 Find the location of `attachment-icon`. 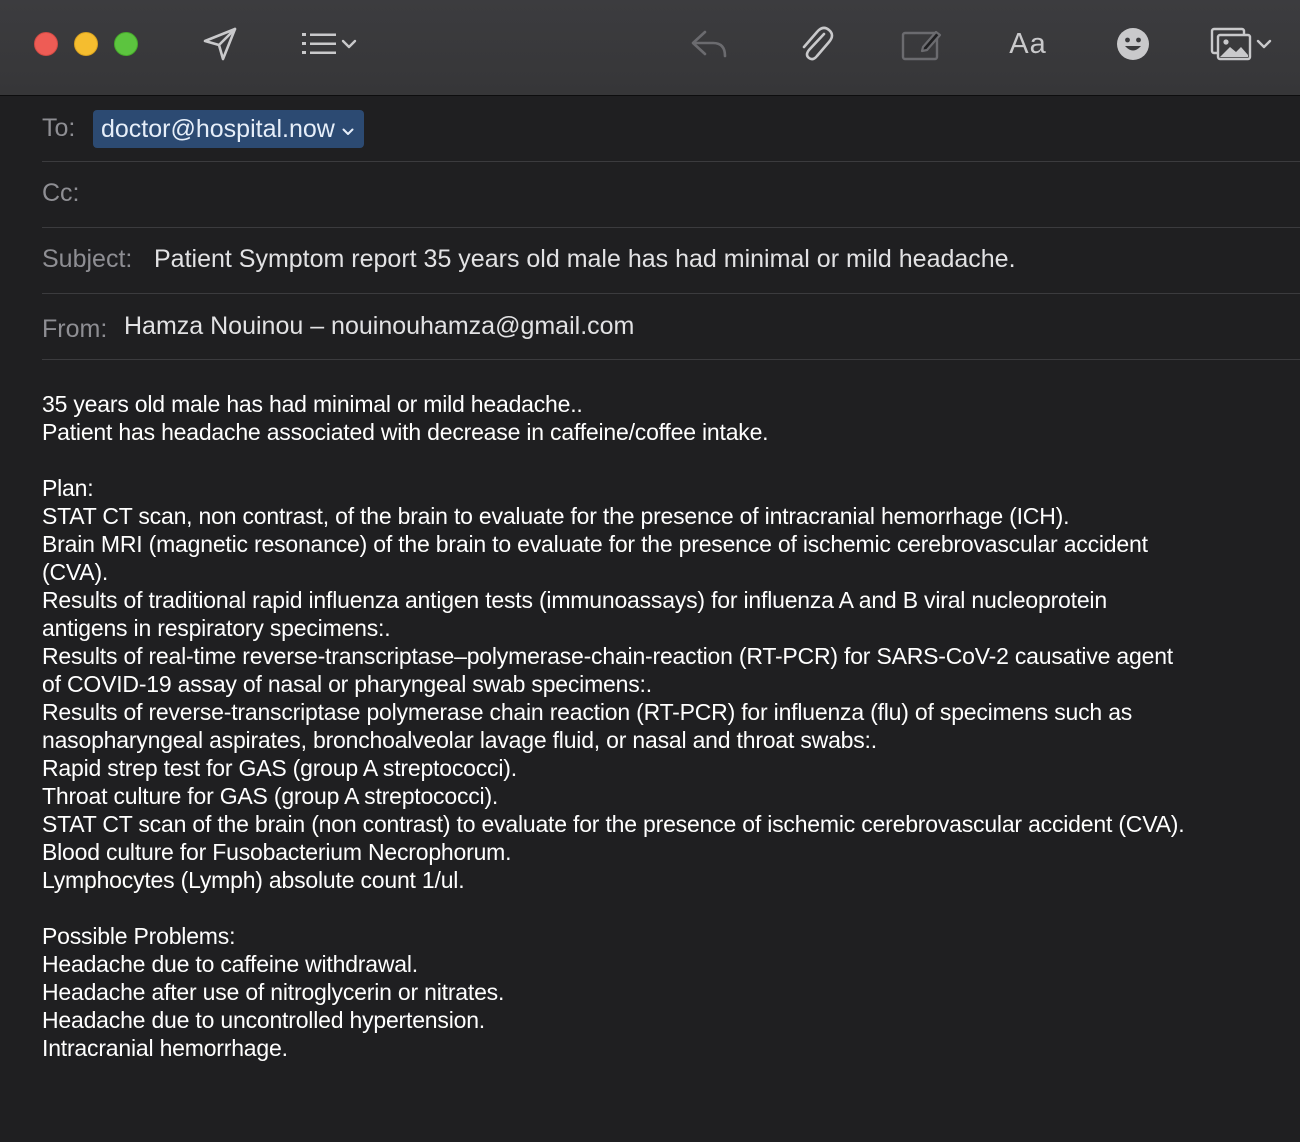

attachment-icon is located at coordinates (815, 44).